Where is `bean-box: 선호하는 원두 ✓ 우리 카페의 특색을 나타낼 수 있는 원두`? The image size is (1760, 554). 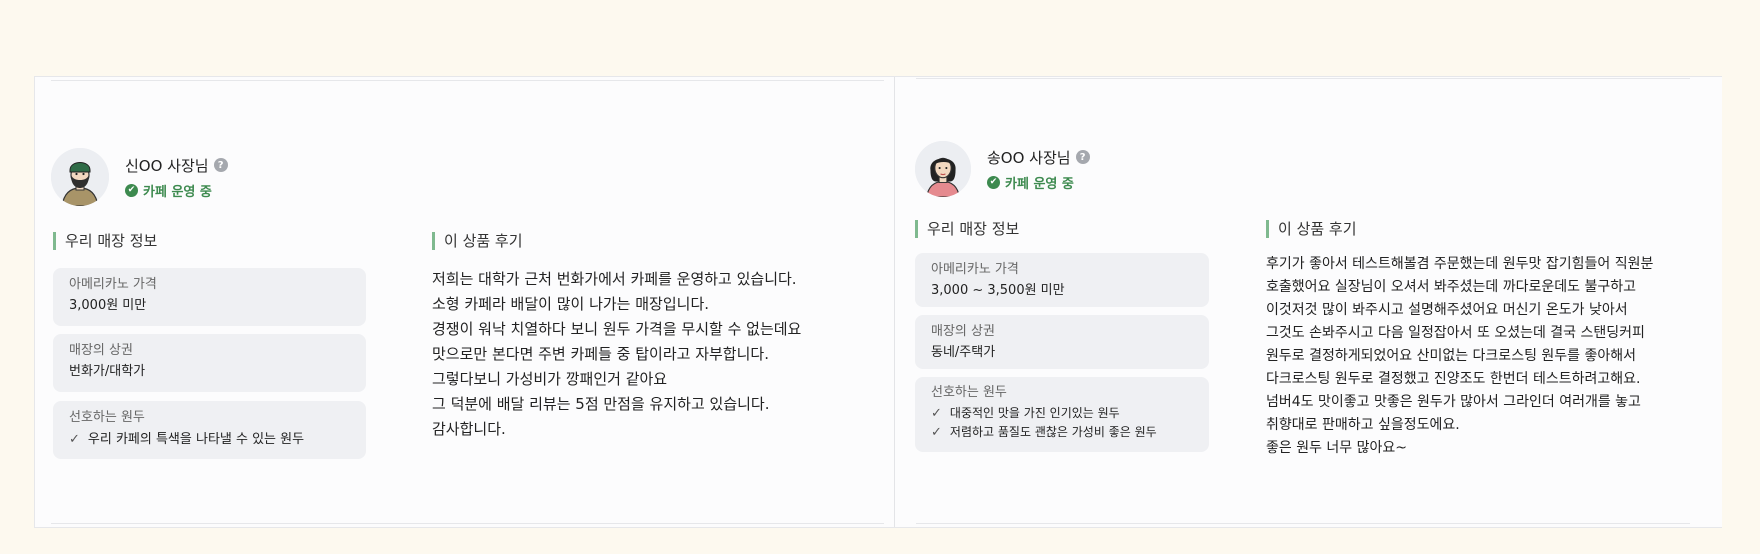
bean-box: 선호하는 원두 ✓ 우리 카페의 특색을 나타낼 수 있는 원두 is located at coordinates (209, 430).